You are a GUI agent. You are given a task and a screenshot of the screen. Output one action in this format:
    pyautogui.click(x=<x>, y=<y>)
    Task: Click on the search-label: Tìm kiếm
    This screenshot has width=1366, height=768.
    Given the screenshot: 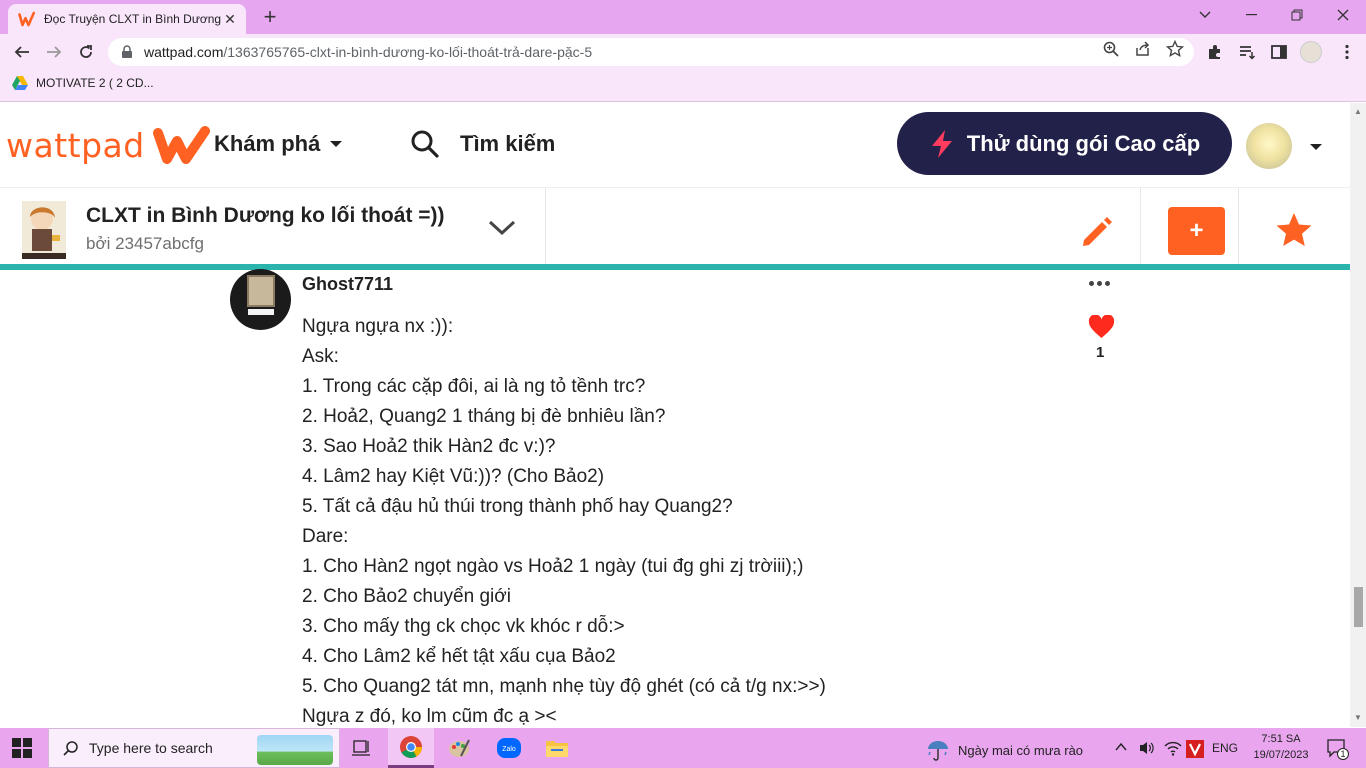 What is the action you would take?
    pyautogui.click(x=508, y=143)
    